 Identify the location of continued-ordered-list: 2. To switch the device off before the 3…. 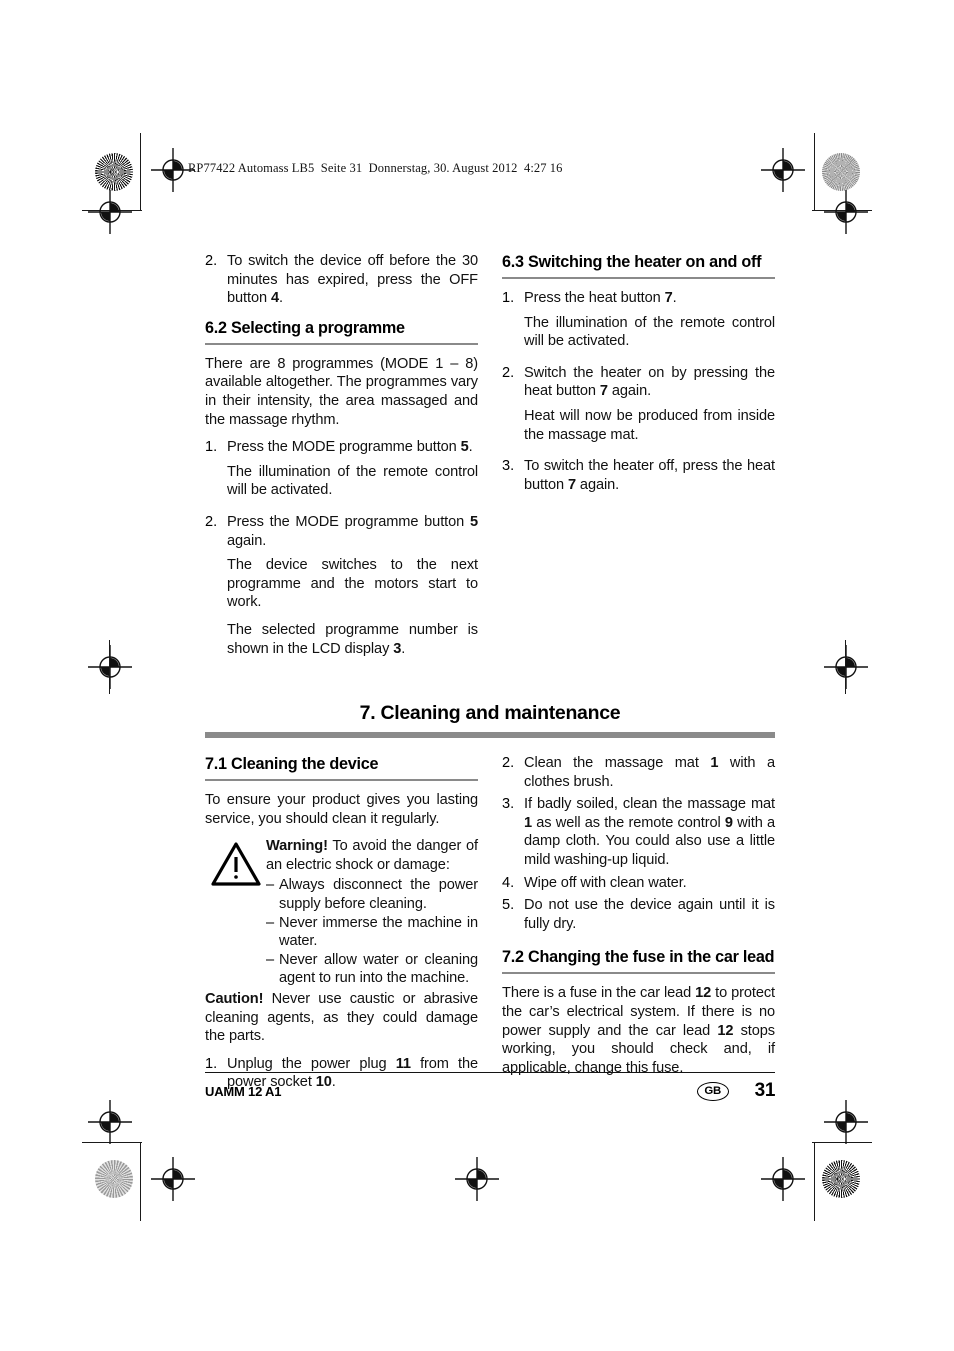
(341, 280).